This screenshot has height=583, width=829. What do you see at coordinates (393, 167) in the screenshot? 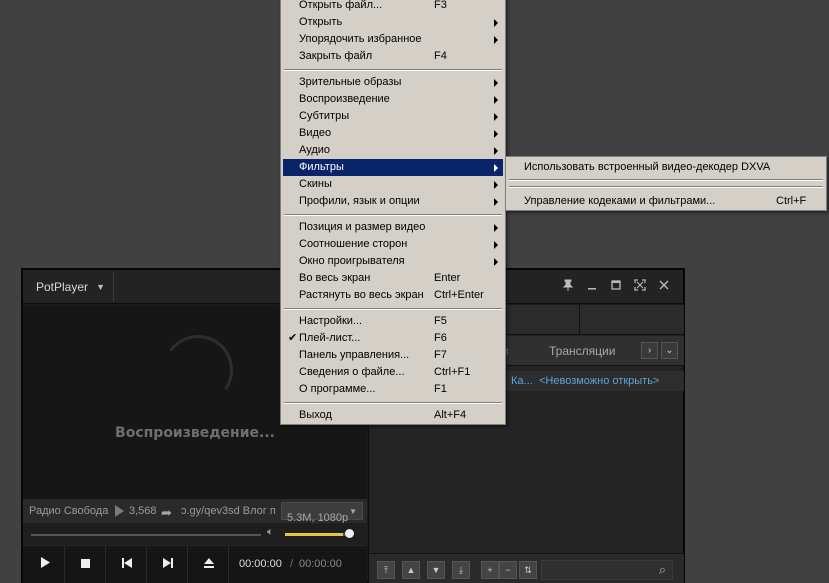
I see `menu-item-filters: Фильтры` at bounding box center [393, 167].